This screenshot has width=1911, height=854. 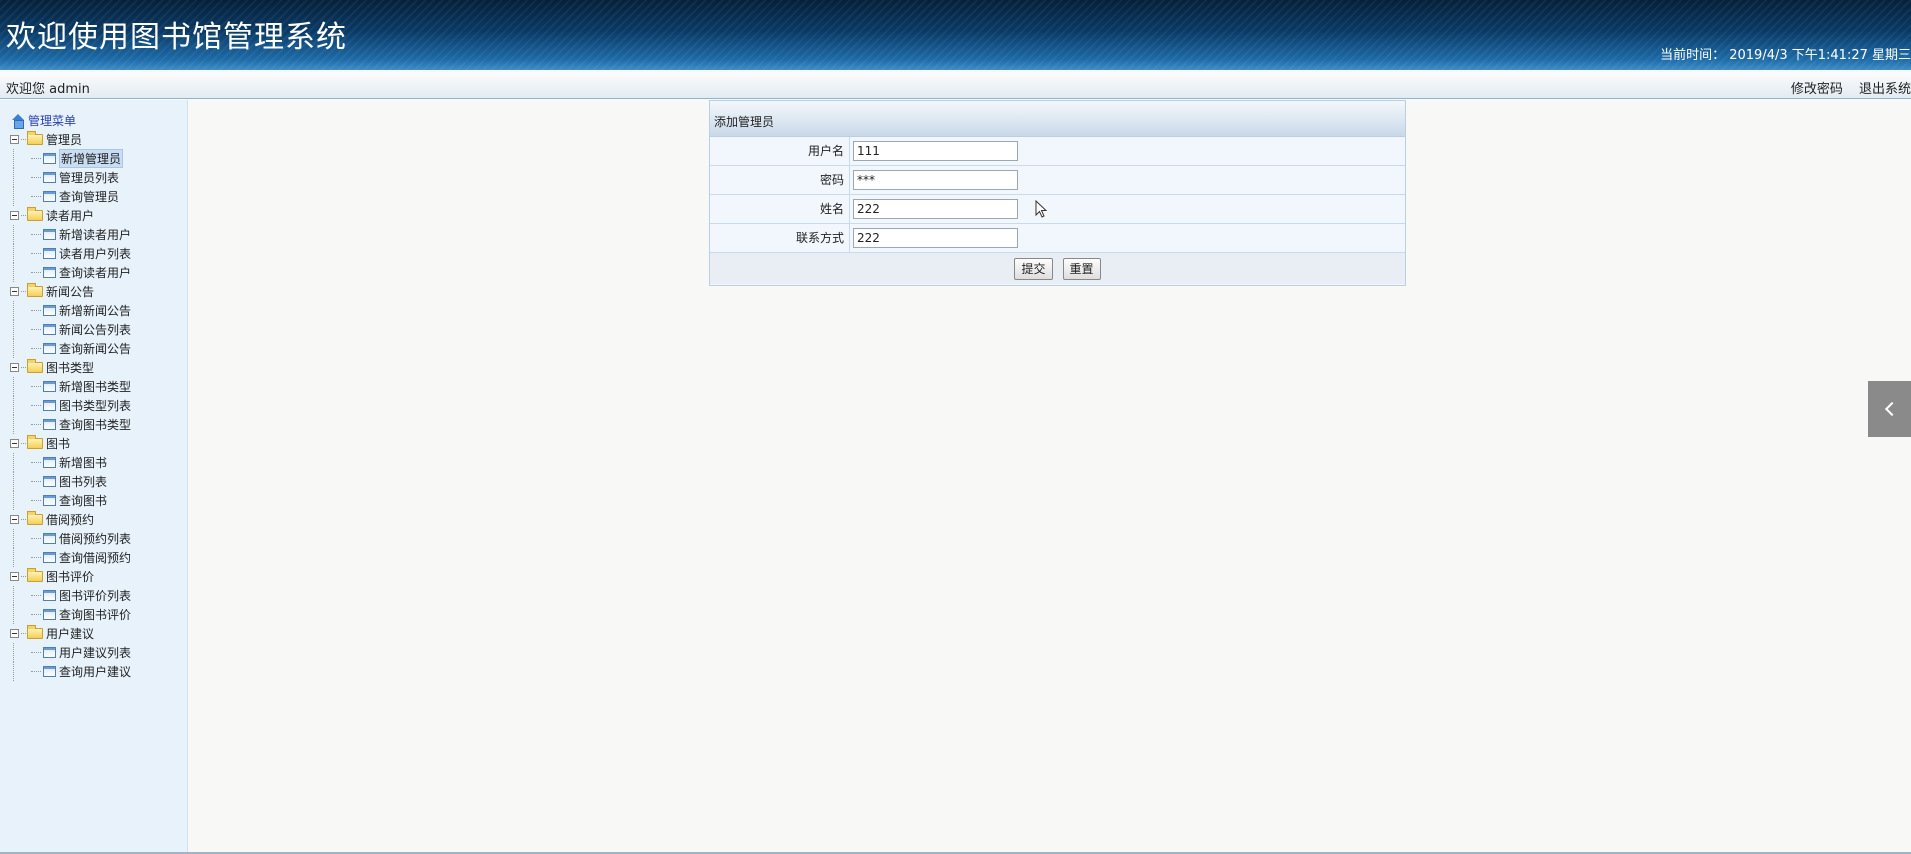 What do you see at coordinates (70, 272) in the screenshot?
I see `menu-item-1-2: 查询读者用户` at bounding box center [70, 272].